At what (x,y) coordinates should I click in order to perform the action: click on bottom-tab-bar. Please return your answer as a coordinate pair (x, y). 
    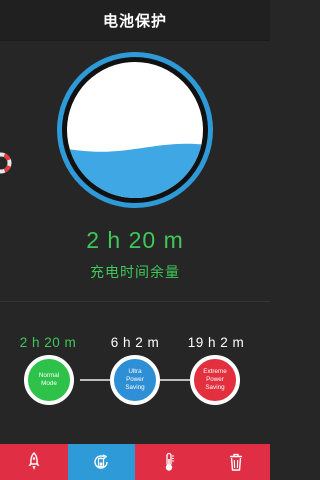
    Looking at the image, I should click on (135, 462).